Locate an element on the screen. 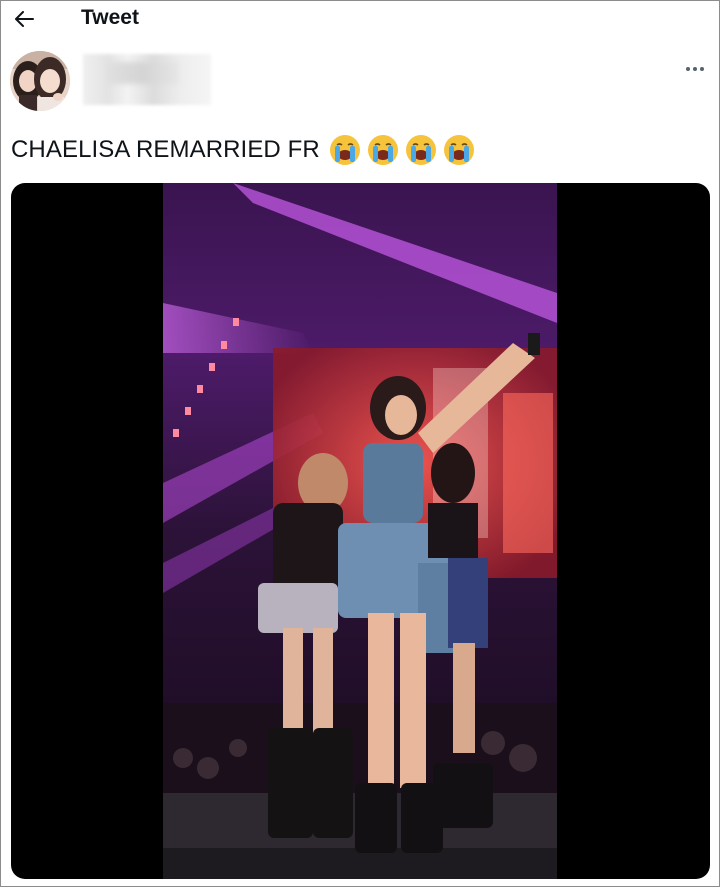 The height and width of the screenshot is (887, 720). page-title: Tweet is located at coordinates (110, 17).